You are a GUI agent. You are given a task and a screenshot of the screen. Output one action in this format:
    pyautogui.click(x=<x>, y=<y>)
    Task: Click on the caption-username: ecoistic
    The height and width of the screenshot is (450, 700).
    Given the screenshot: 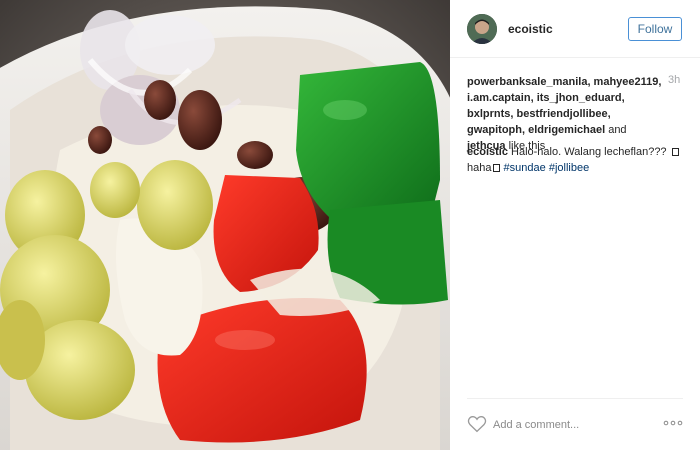 What is the action you would take?
    pyautogui.click(x=487, y=152)
    